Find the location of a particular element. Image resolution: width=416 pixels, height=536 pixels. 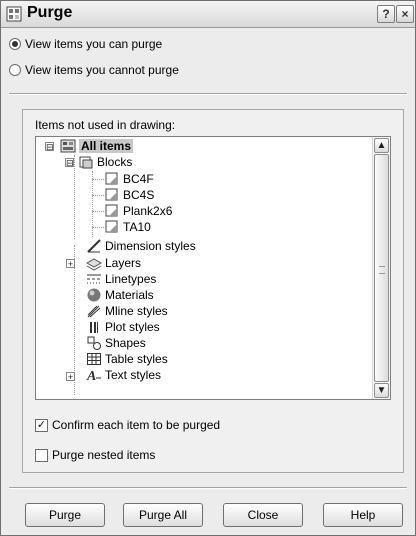

plot-styles-label: Plot styles is located at coordinates (132, 327).